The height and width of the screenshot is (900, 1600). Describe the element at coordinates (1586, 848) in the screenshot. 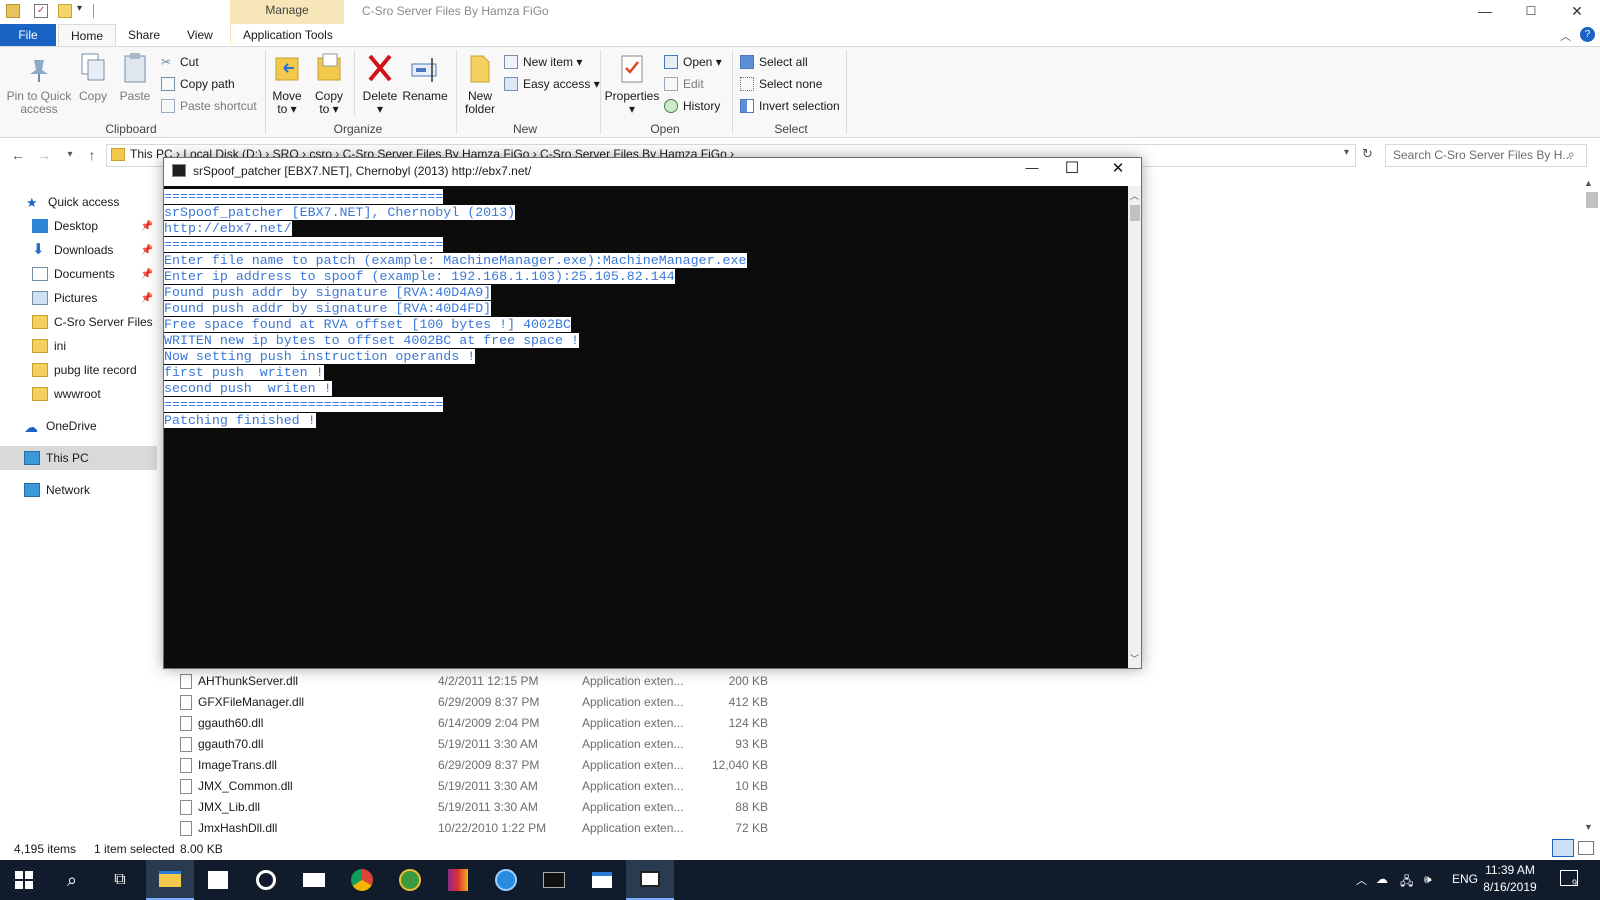

I see `large-icons-view-icon` at that location.